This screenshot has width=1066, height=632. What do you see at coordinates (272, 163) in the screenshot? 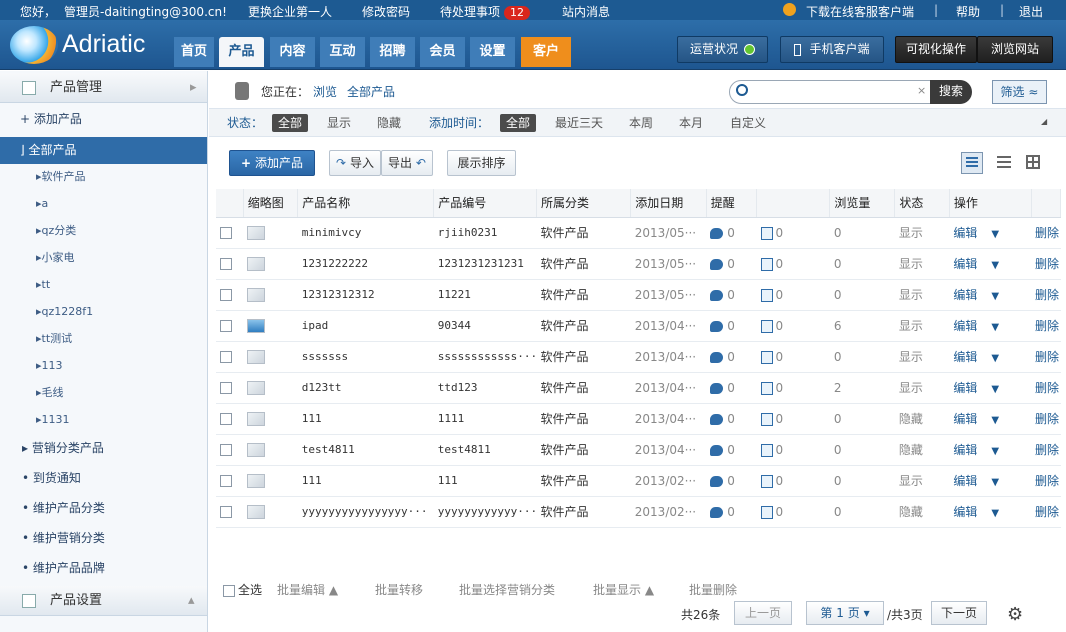
I see `add-product-button: + 添加产品` at bounding box center [272, 163].